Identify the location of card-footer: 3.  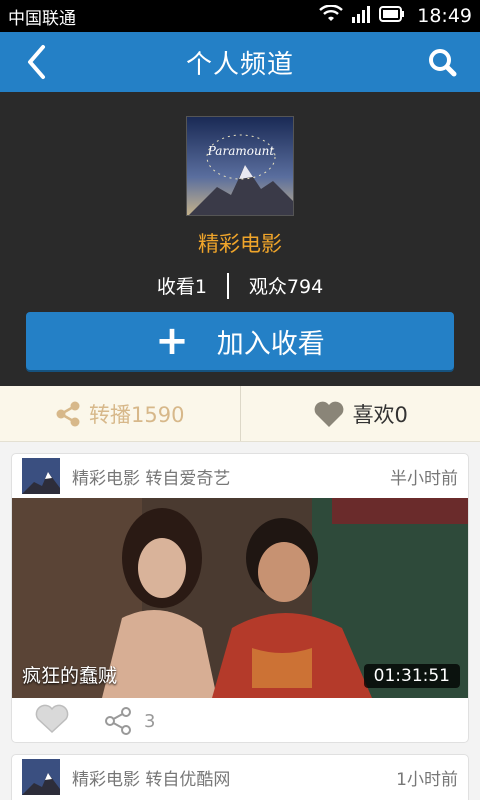
(240, 720).